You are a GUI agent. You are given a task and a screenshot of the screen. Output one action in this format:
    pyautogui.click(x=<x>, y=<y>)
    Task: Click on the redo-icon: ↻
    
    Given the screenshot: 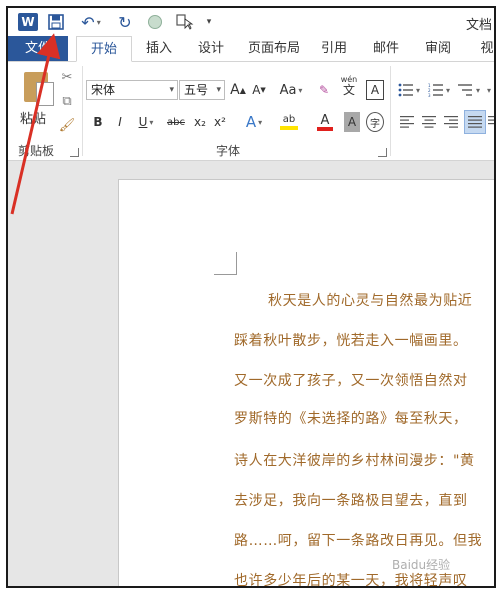 What is the action you would take?
    pyautogui.click(x=125, y=22)
    